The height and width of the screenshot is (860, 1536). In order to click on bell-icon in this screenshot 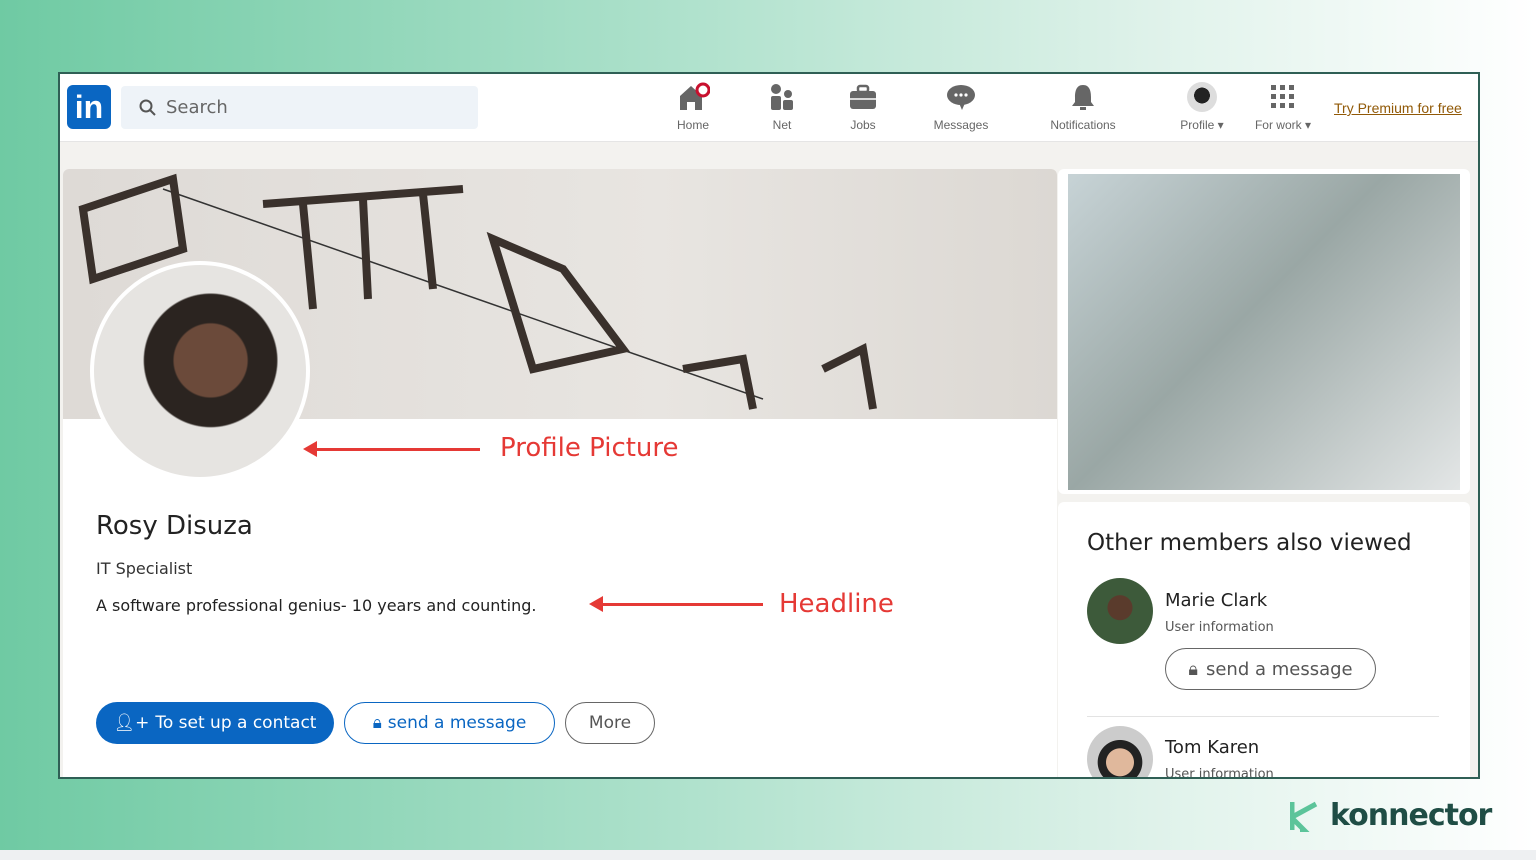, I will do `click(1083, 97)`.